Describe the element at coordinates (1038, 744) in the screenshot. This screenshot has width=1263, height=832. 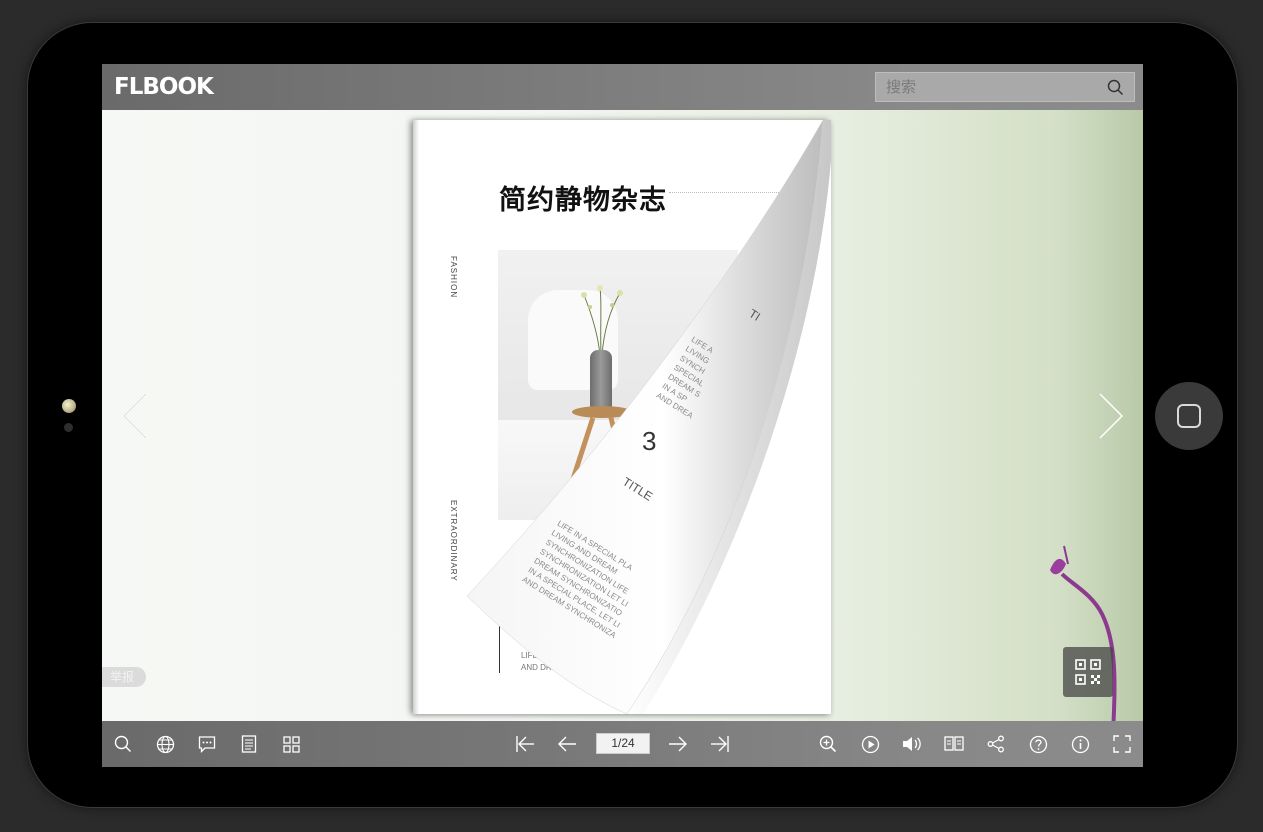
I see `help-icon` at that location.